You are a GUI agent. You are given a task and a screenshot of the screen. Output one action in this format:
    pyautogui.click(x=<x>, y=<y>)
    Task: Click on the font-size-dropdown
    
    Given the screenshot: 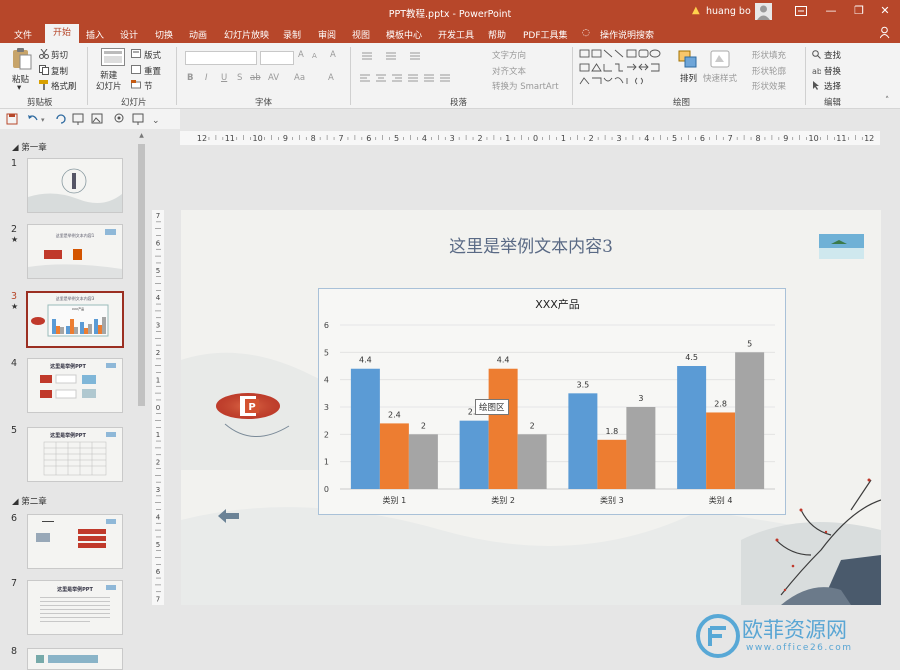 What is the action you would take?
    pyautogui.click(x=277, y=58)
    